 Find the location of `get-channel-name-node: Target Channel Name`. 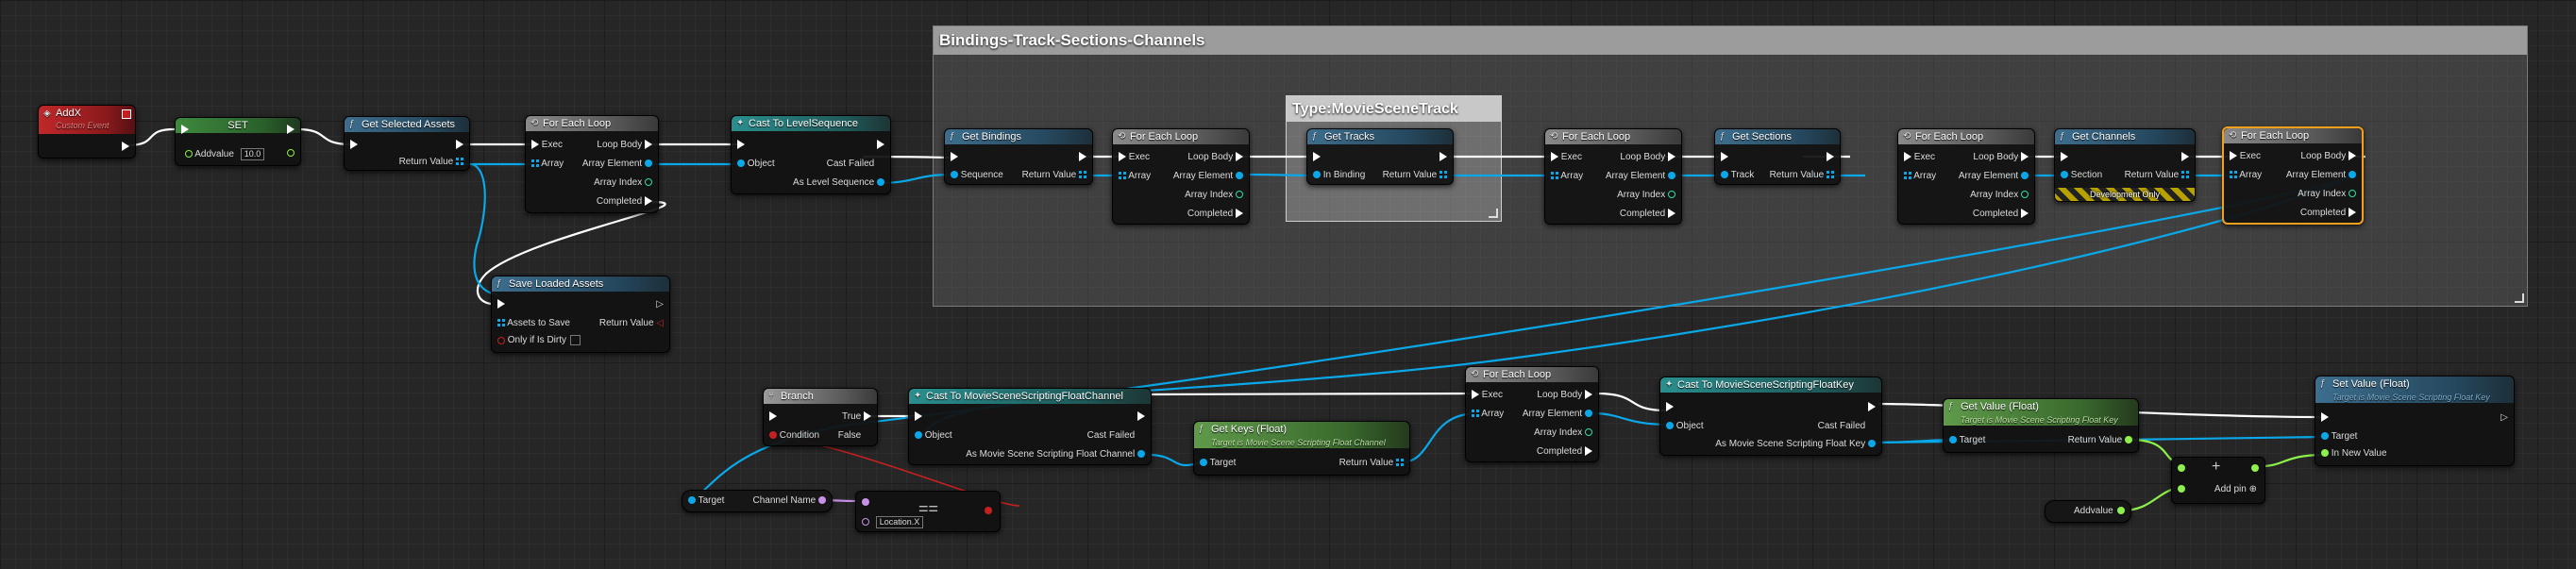

get-channel-name-node: Target Channel Name is located at coordinates (757, 501).